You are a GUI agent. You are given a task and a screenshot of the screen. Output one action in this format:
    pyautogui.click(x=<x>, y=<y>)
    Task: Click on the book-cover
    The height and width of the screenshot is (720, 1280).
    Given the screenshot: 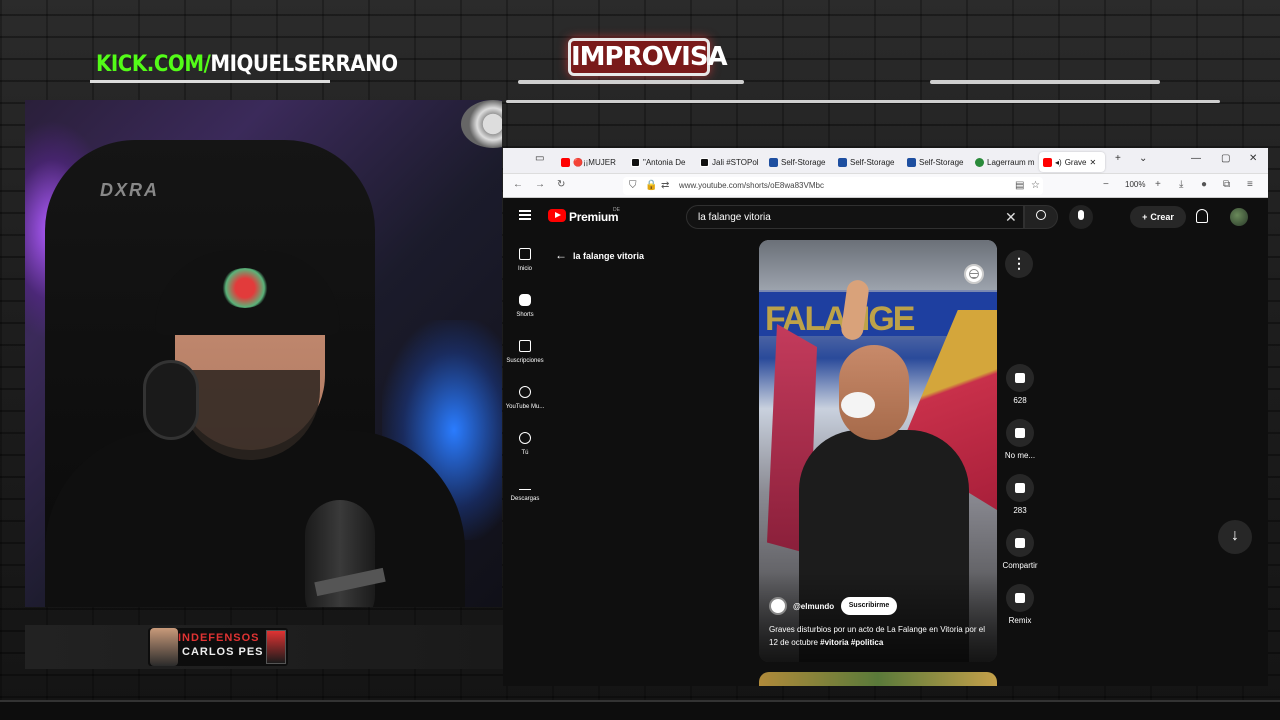 What is the action you would take?
    pyautogui.click(x=276, y=647)
    